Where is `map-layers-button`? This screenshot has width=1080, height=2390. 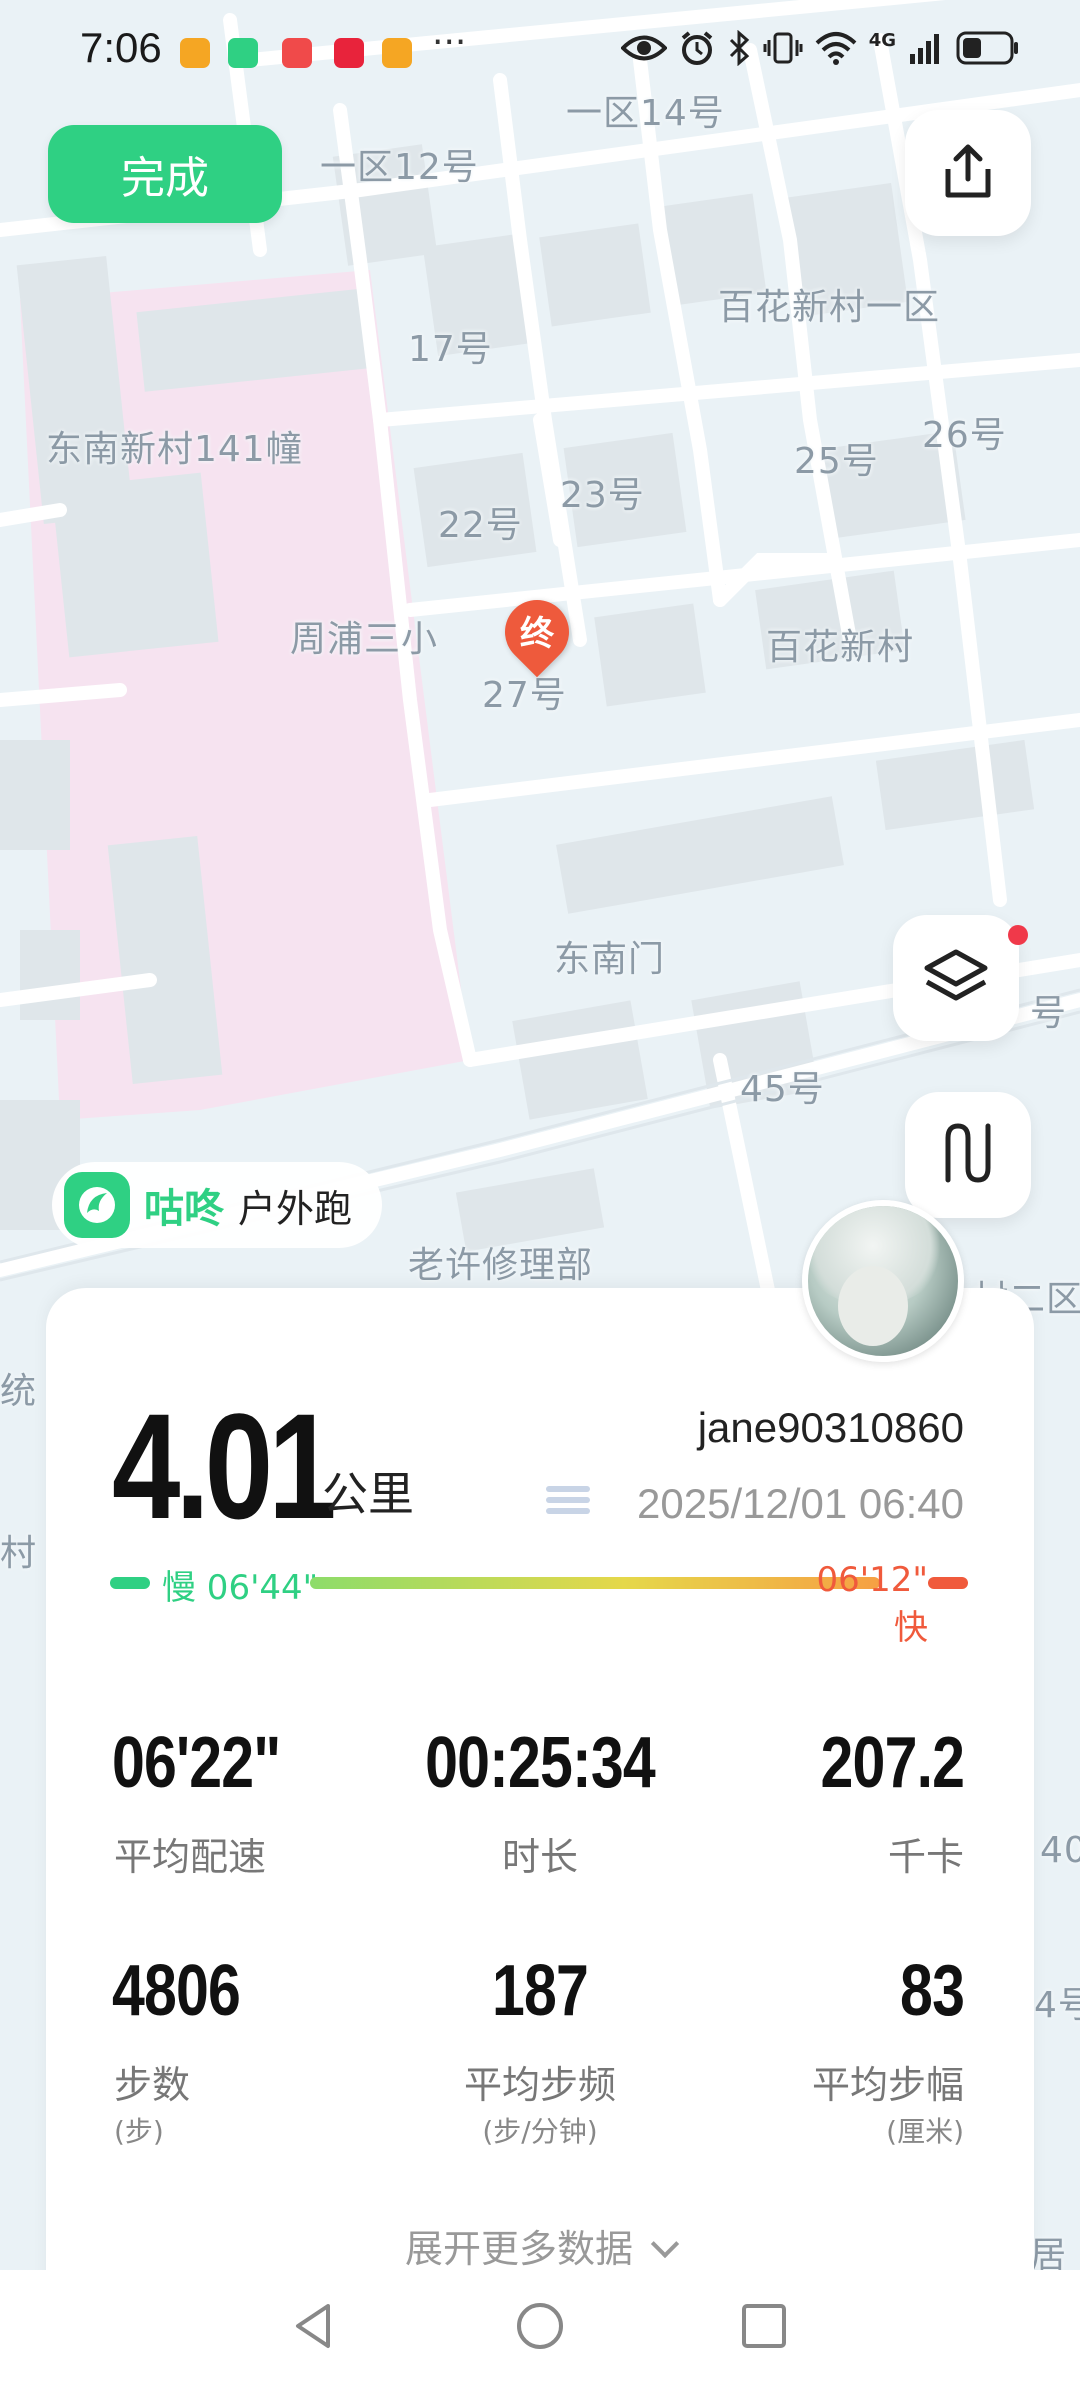
map-layers-button is located at coordinates (956, 978).